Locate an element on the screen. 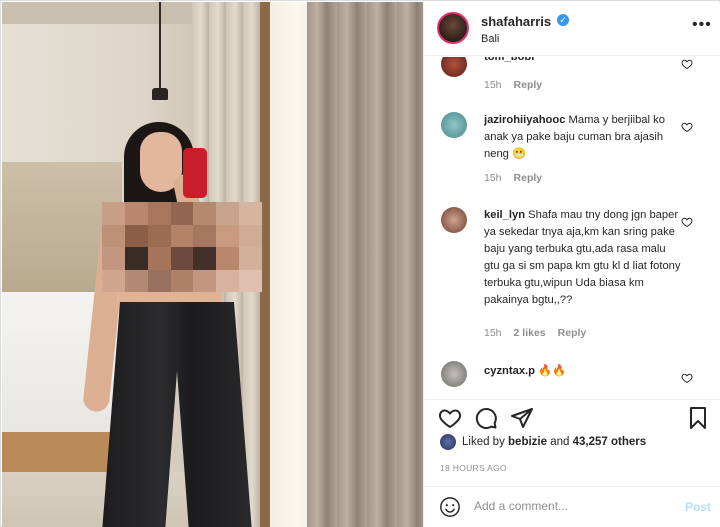 The width and height of the screenshot is (720, 527). comment-body: 🔥🔥 is located at coordinates (552, 371).